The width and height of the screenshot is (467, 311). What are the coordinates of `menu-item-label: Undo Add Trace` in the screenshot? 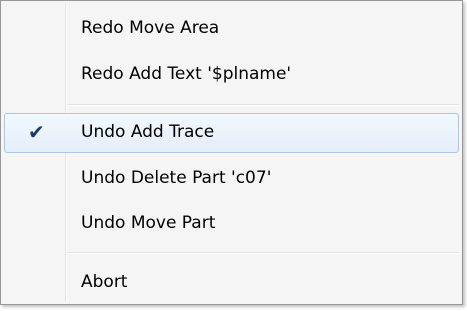 It's located at (148, 132).